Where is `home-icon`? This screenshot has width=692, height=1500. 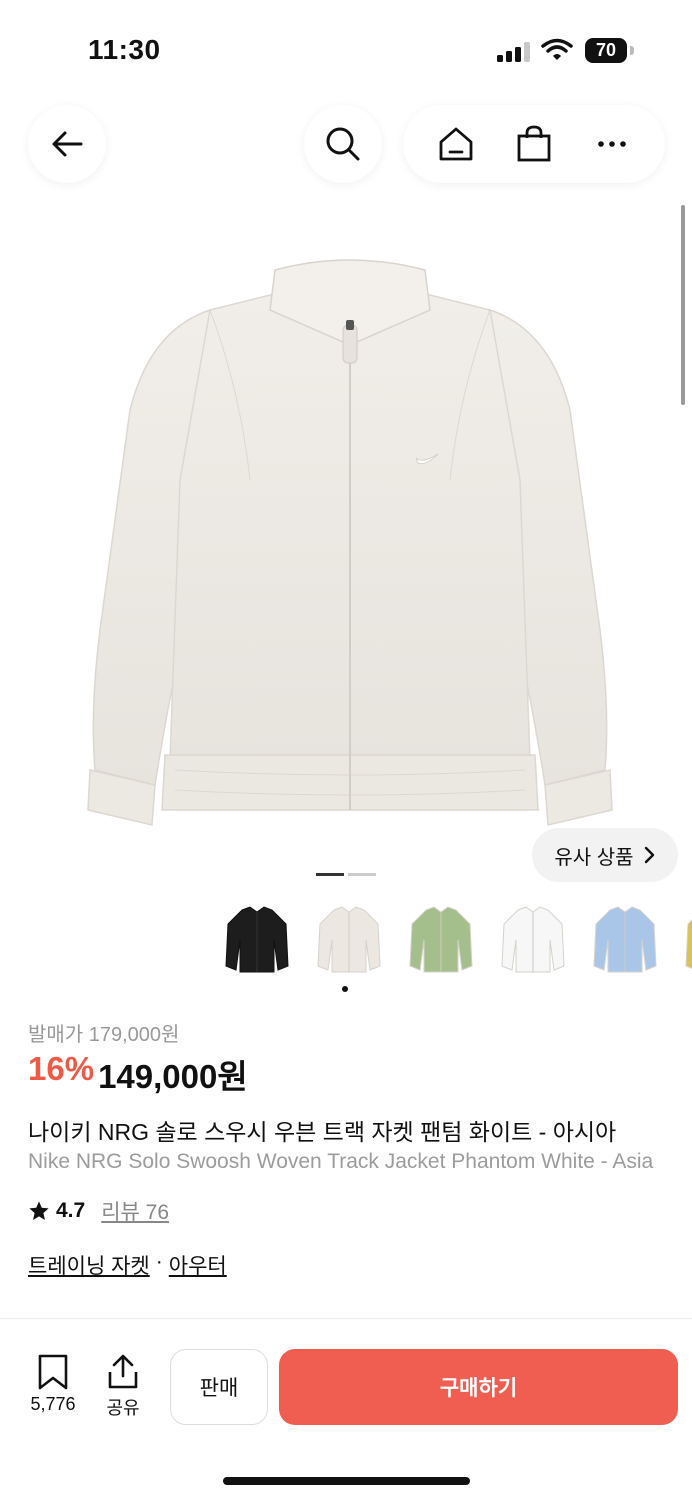 home-icon is located at coordinates (456, 144).